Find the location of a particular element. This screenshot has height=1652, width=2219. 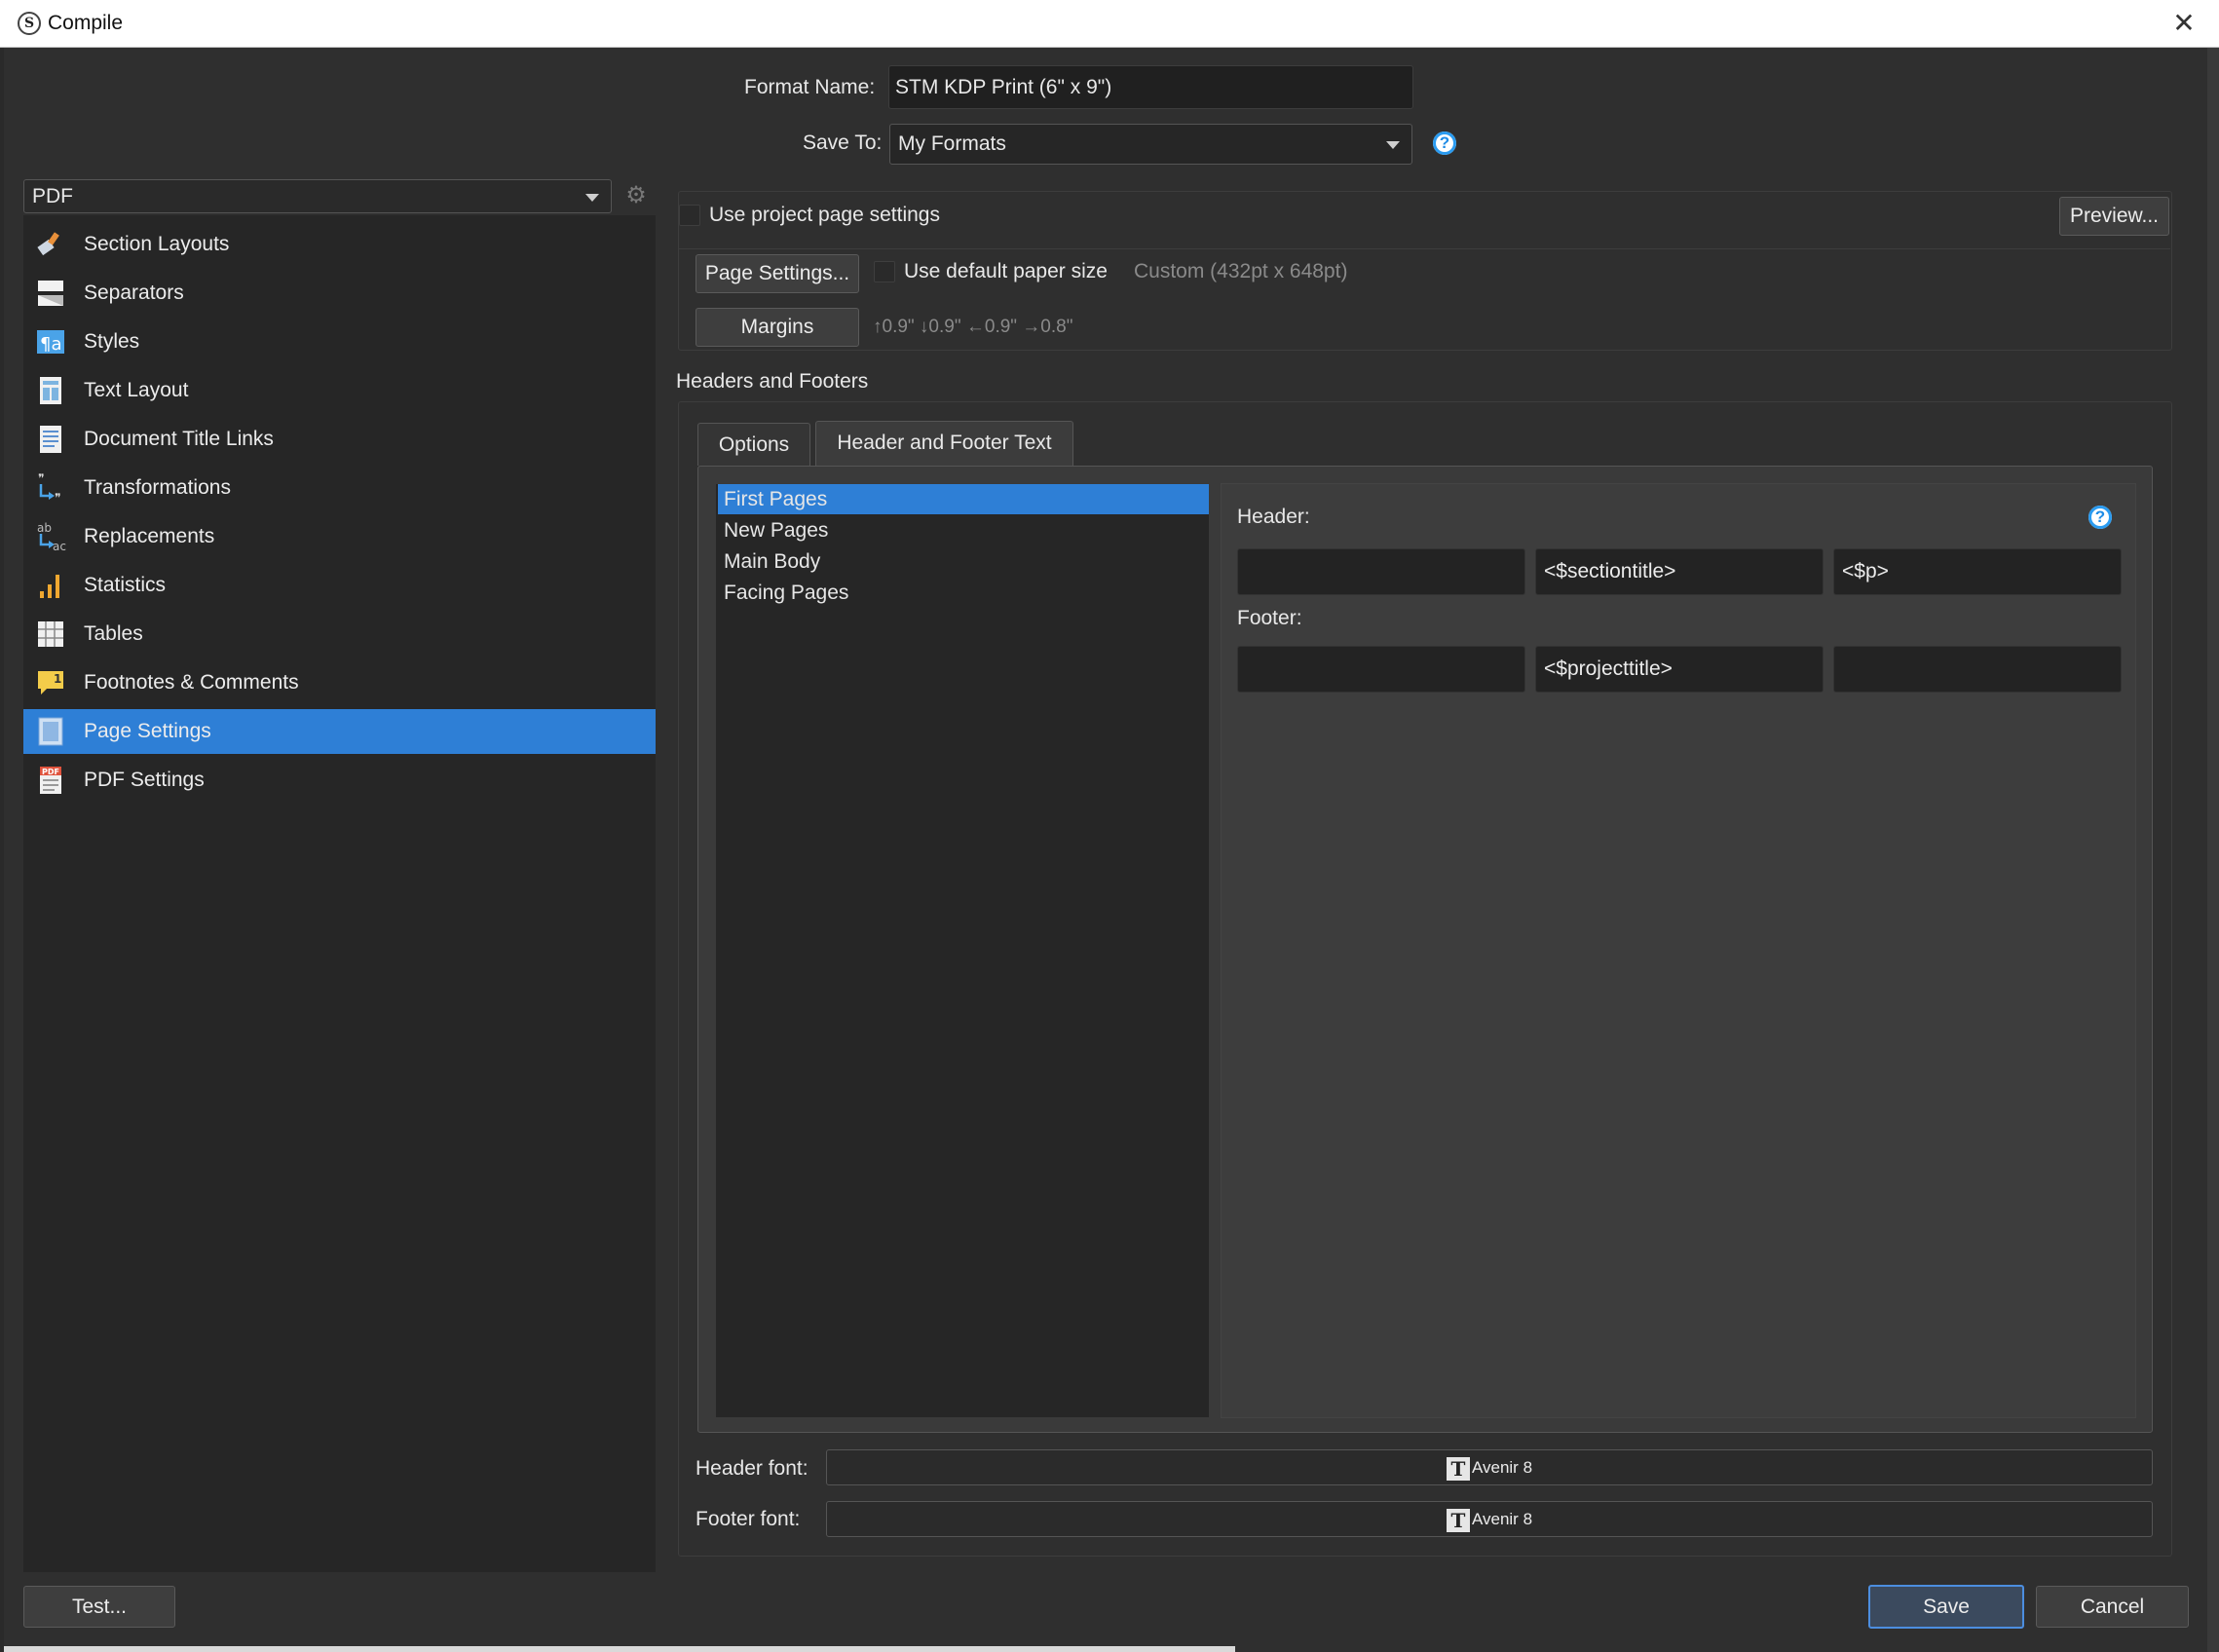

window-title: Compile is located at coordinates (86, 23).